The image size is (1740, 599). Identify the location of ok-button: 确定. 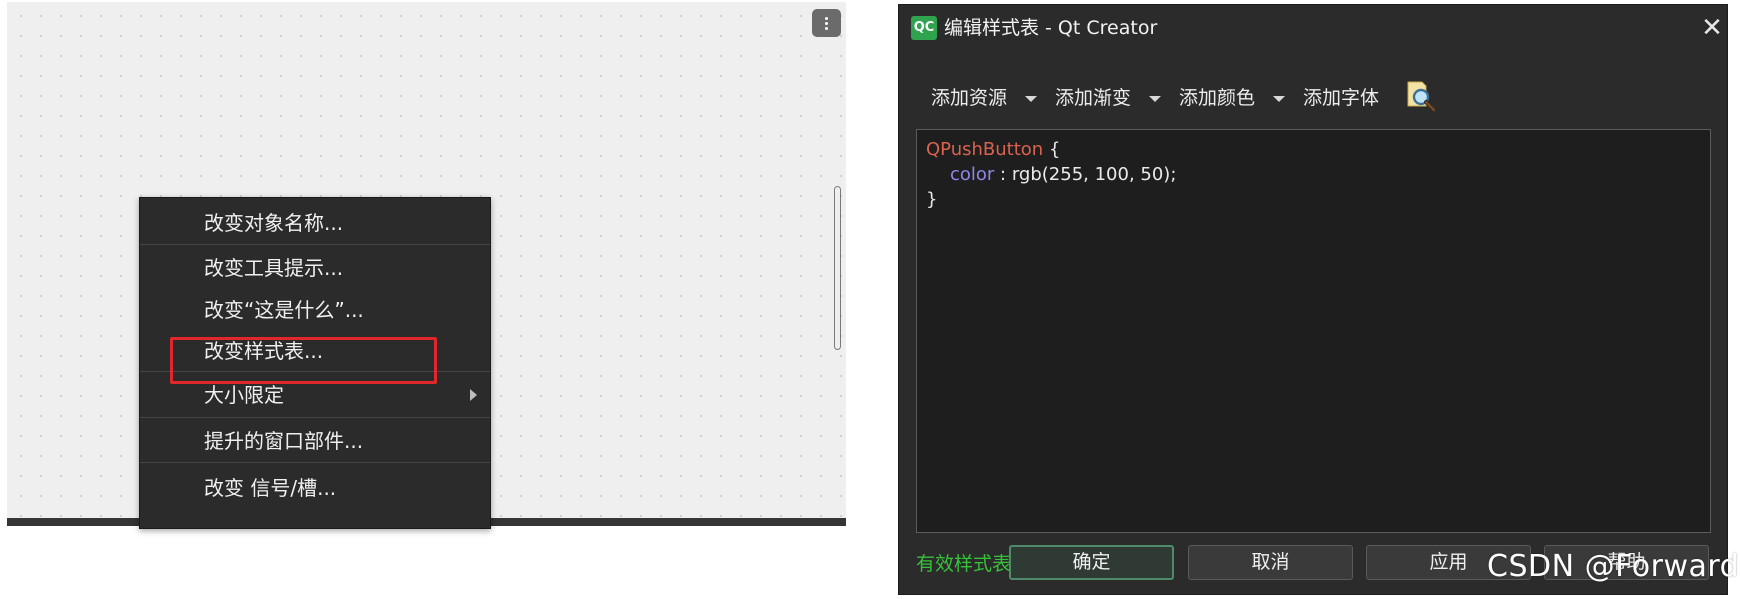
(1091, 562).